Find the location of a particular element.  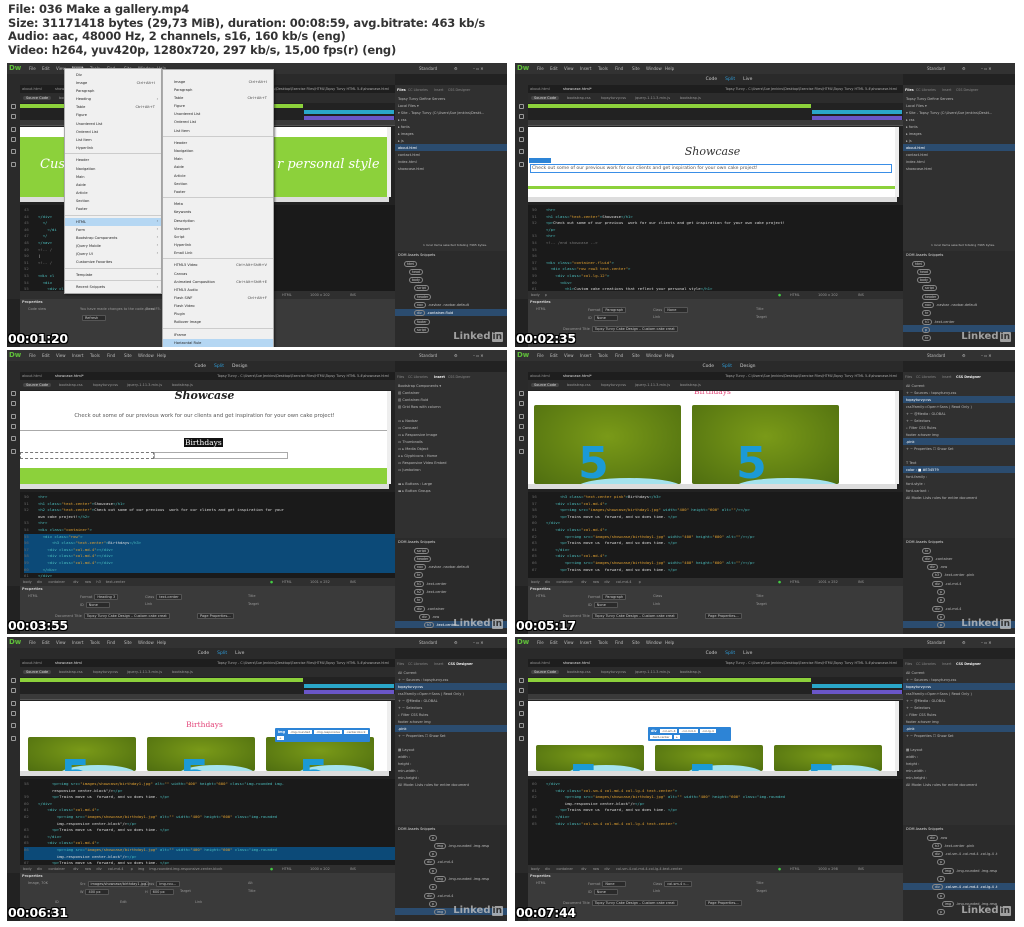

hud-add-class-button: + is located at coordinates (677, 737).